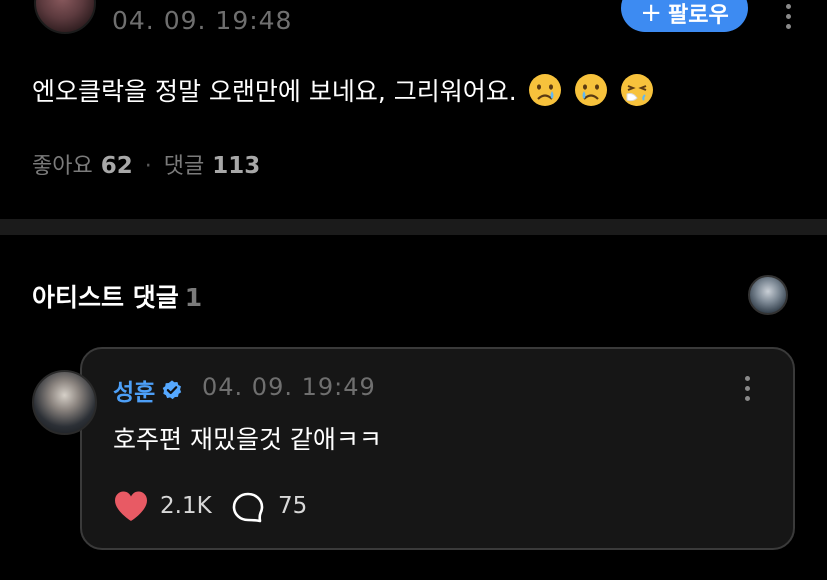 Image resolution: width=827 pixels, height=580 pixels. What do you see at coordinates (117, 166) in the screenshot?
I see `likes-count: 62` at bounding box center [117, 166].